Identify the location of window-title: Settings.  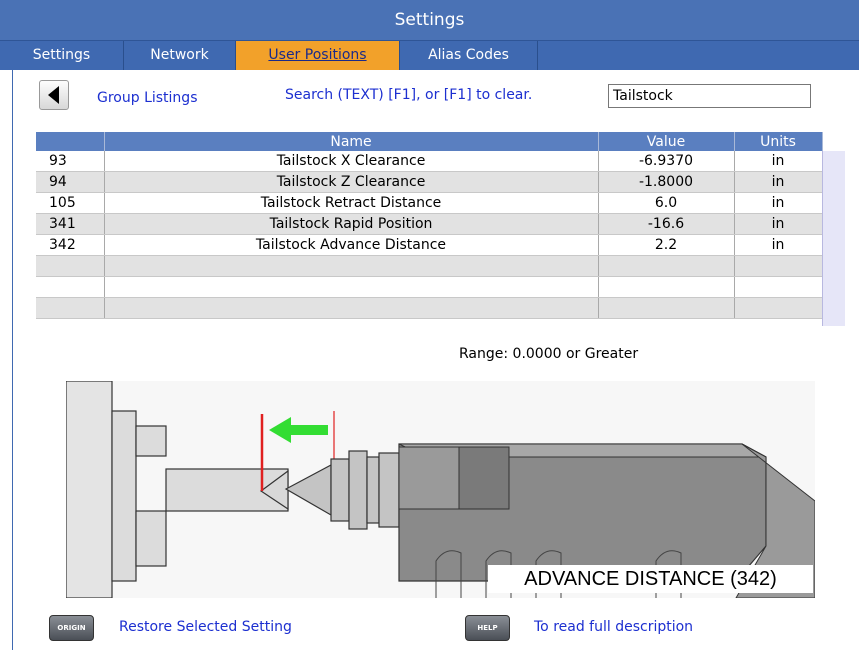
(429, 20).